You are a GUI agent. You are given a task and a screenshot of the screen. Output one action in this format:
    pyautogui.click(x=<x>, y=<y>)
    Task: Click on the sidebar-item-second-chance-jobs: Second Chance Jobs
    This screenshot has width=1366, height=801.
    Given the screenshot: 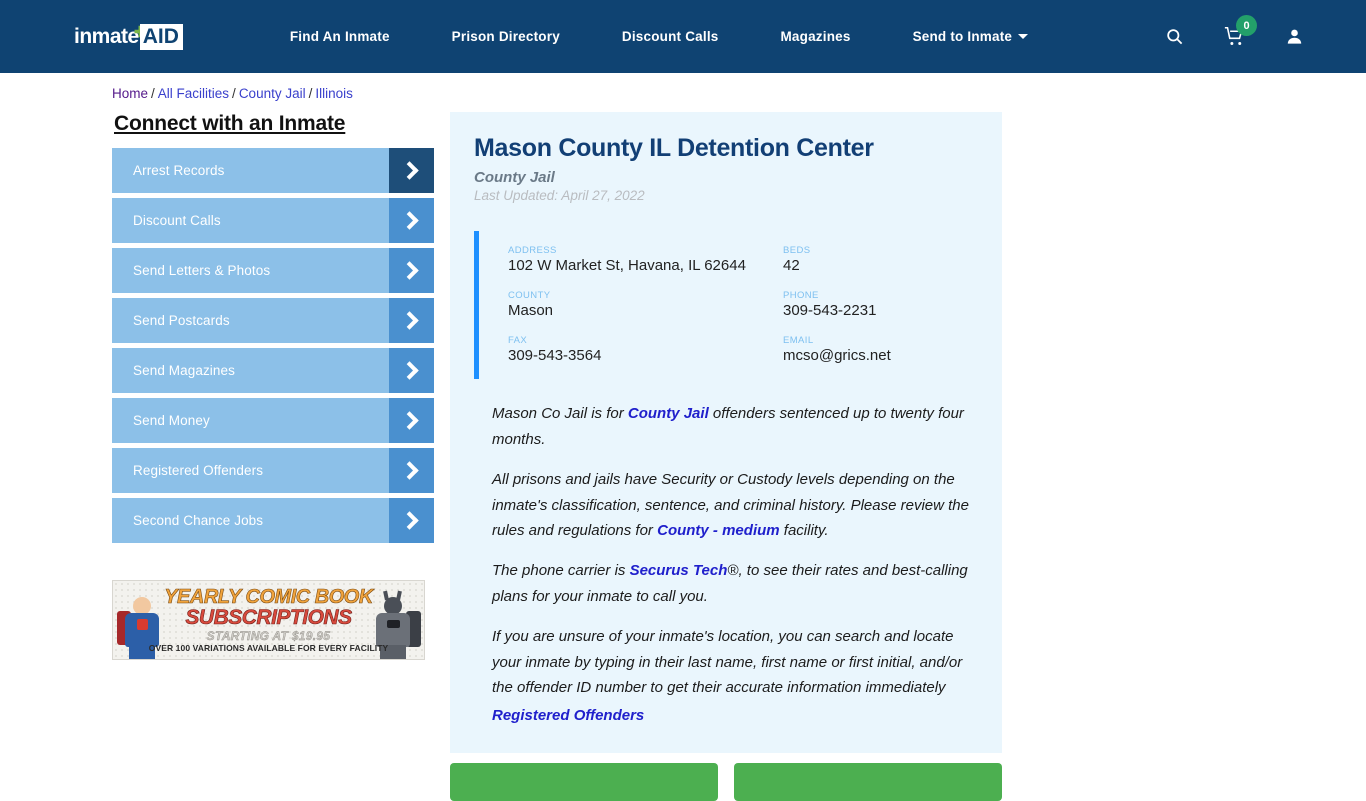 What is the action you would take?
    pyautogui.click(x=273, y=520)
    